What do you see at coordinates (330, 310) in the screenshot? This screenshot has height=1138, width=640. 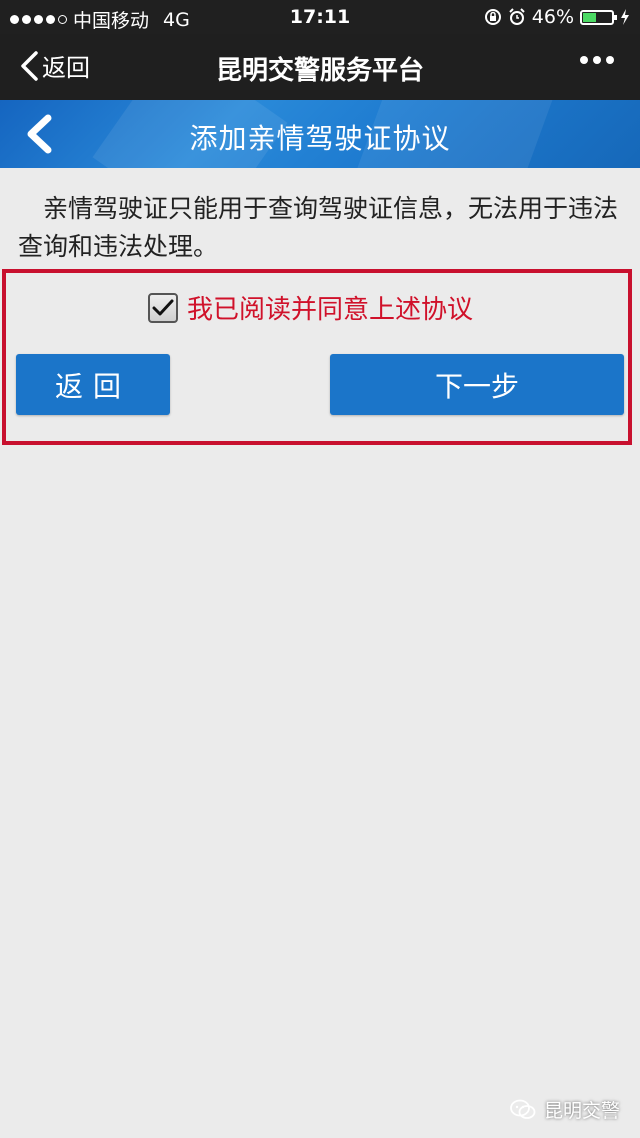 I see `agree-label: 我已阅读并同意上述协议` at bounding box center [330, 310].